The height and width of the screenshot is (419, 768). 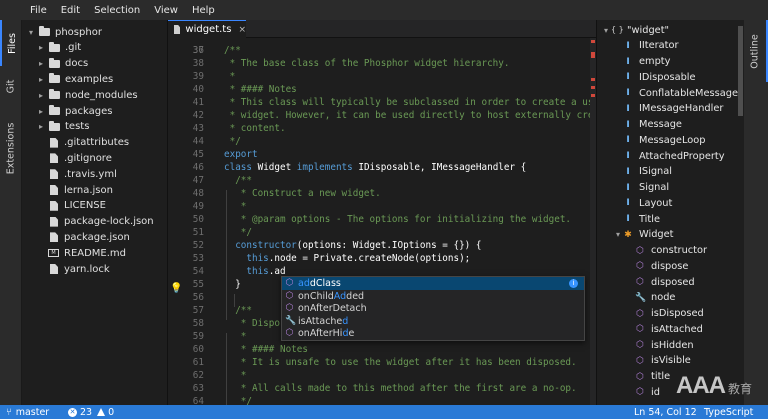 What do you see at coordinates (11, 43) in the screenshot?
I see `tab-files: Files` at bounding box center [11, 43].